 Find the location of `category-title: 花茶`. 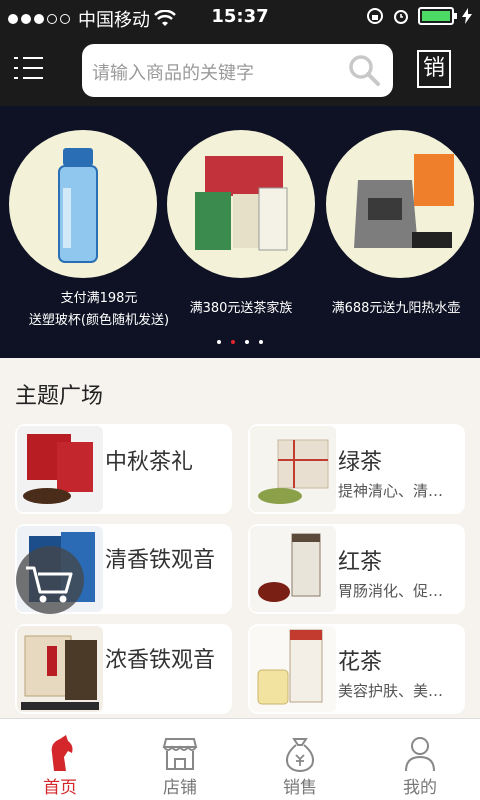

category-title: 花茶 is located at coordinates (360, 662).